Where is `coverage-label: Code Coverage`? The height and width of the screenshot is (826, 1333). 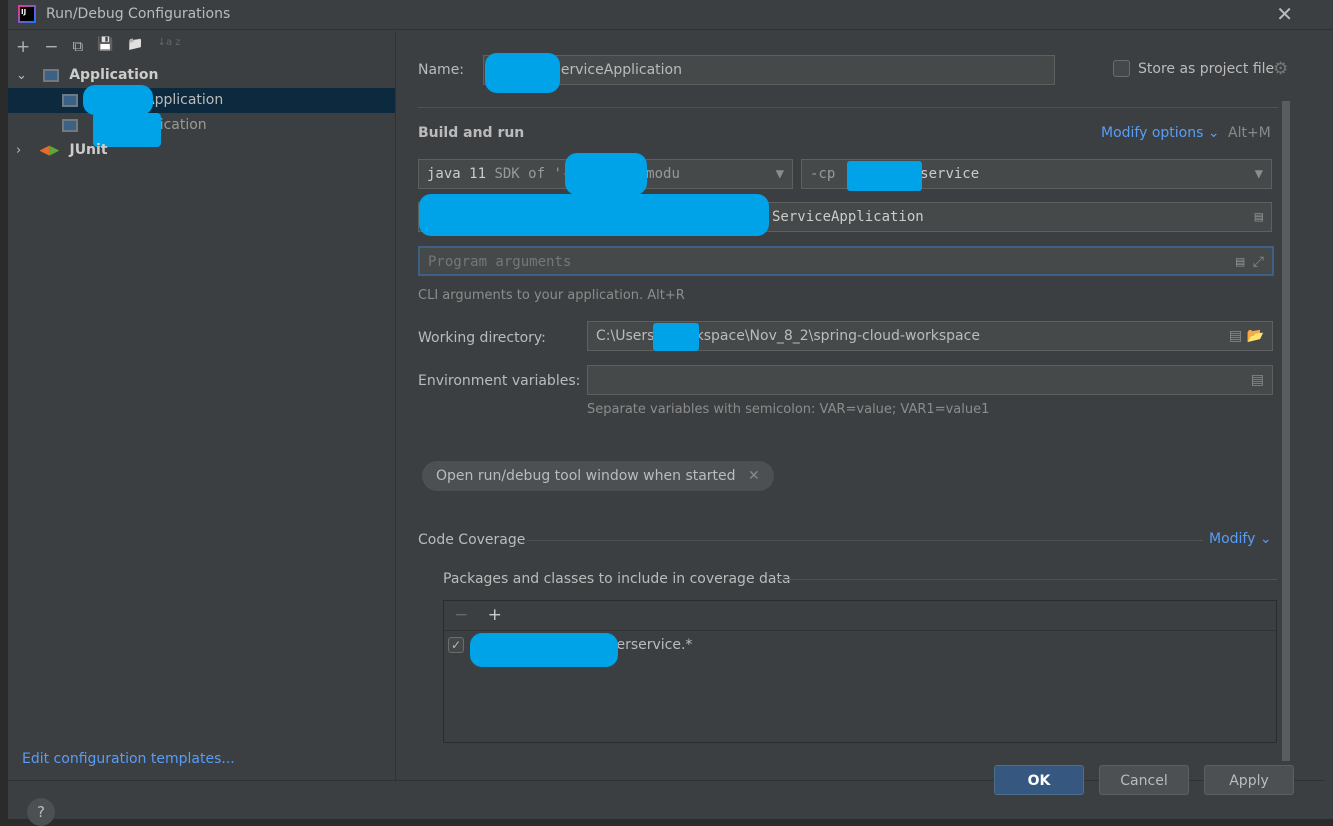
coverage-label: Code Coverage is located at coordinates (472, 540).